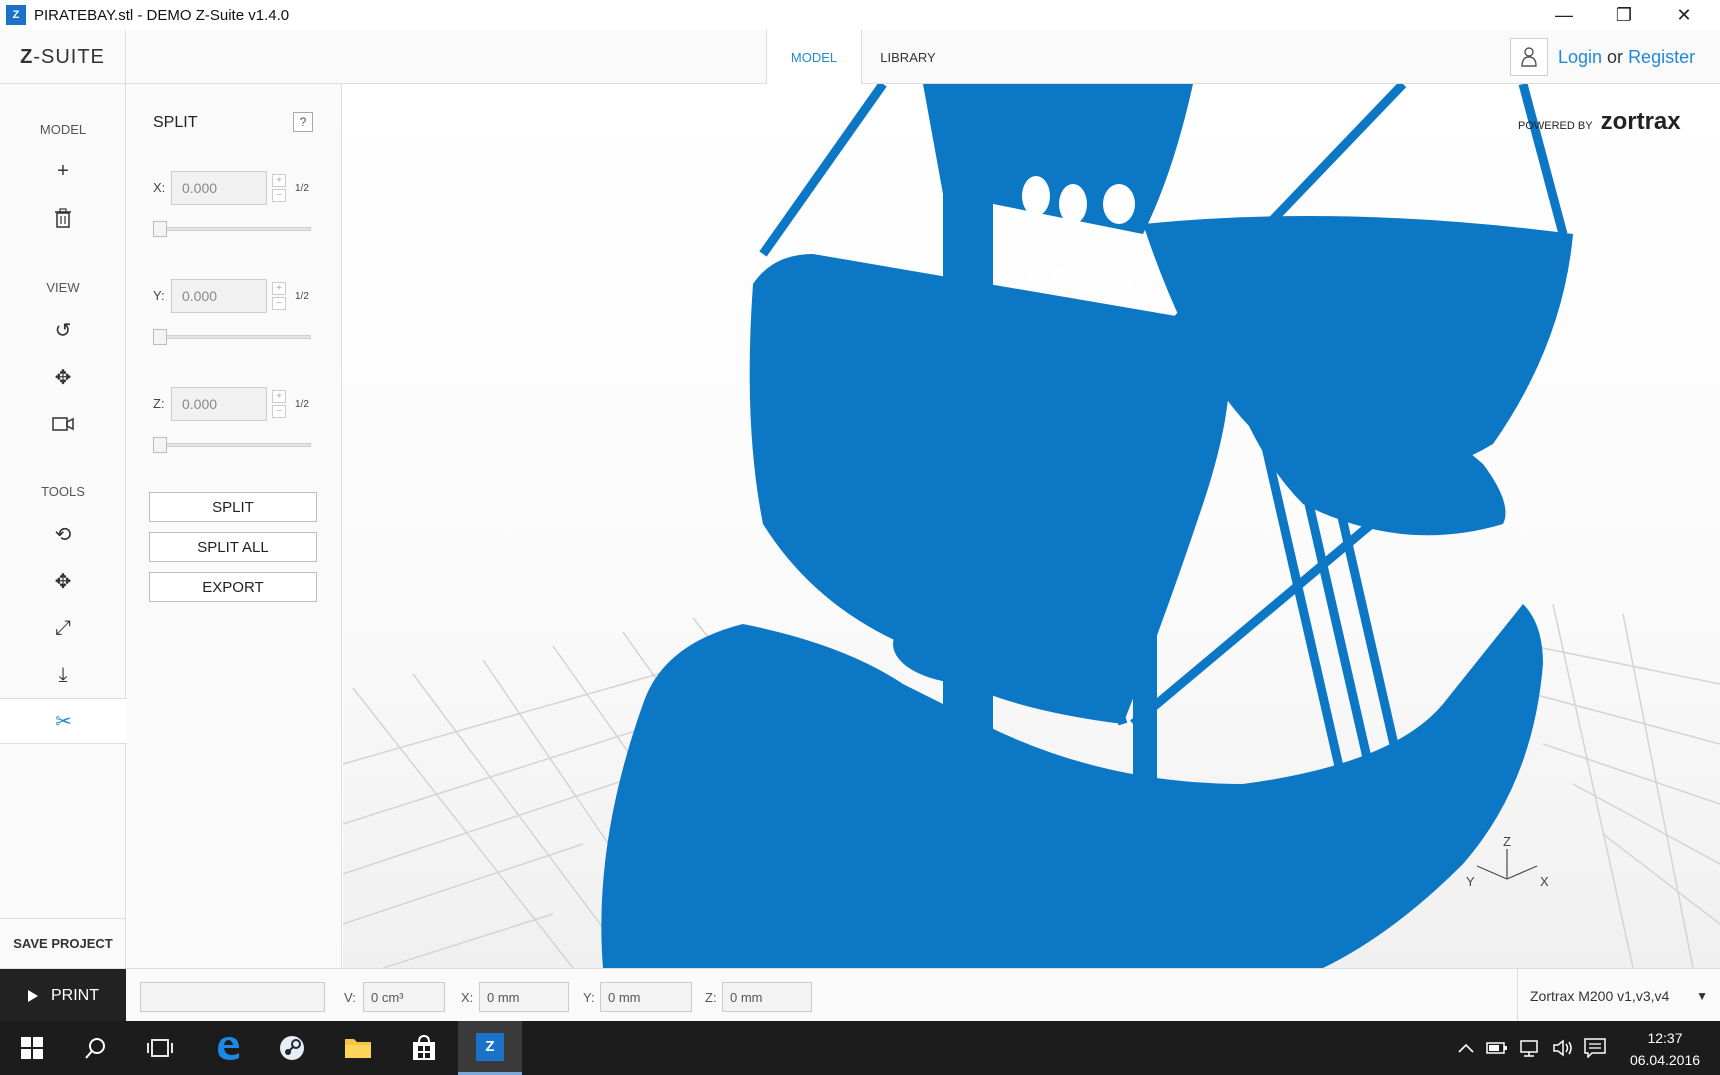 This screenshot has width=1720, height=1075. I want to click on rotate-view-button: ↺, so click(63, 330).